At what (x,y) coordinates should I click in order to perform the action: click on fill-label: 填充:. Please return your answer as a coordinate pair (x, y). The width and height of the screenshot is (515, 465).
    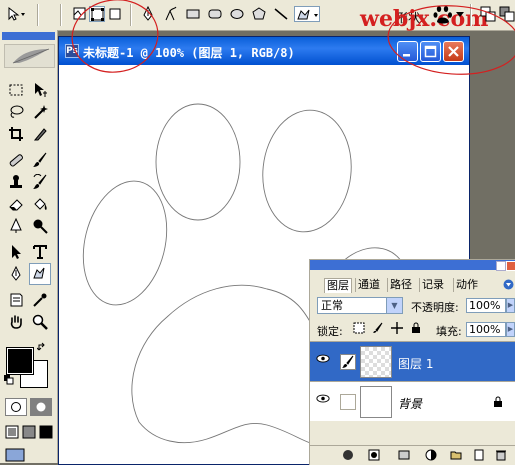
    Looking at the image, I should click on (449, 331).